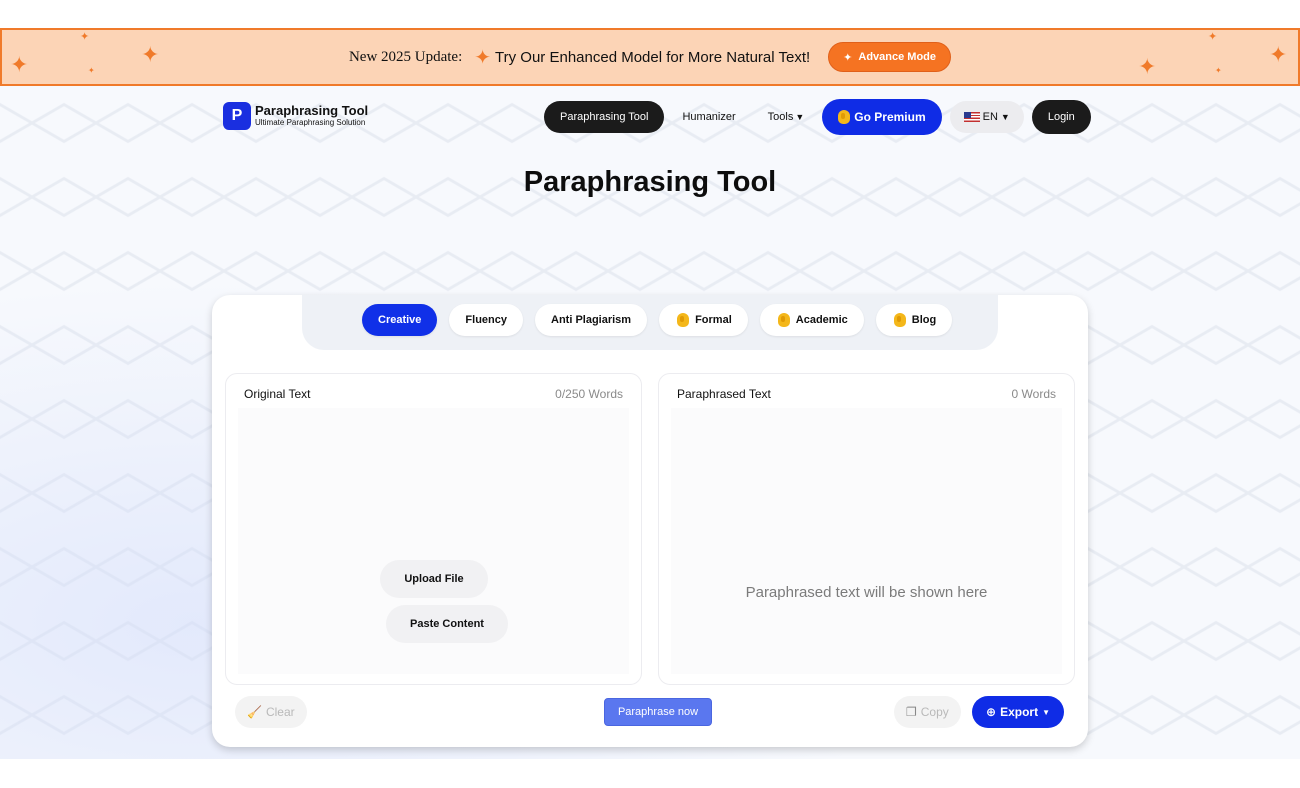 The height and width of the screenshot is (788, 1300). What do you see at coordinates (405, 56) in the screenshot?
I see `banner-update-label: New 2025 Update:` at bounding box center [405, 56].